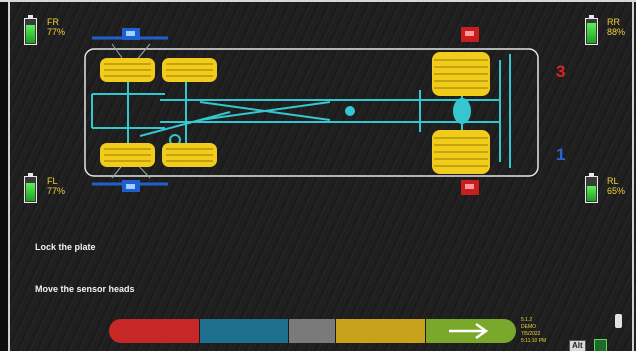 This screenshot has height=351, width=636. What do you see at coordinates (531, 334) in the screenshot?
I see `date-label: 7/5/2022` at bounding box center [531, 334].